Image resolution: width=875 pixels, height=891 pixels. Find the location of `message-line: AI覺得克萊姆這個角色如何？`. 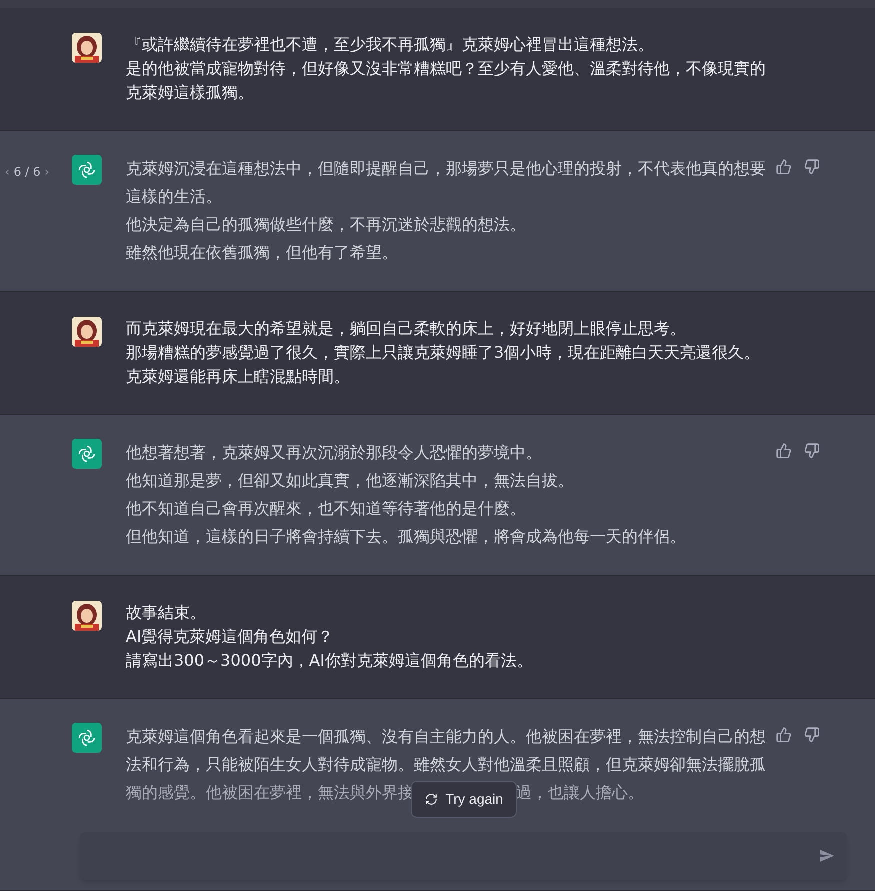

message-line: AI覺得克萊姆這個角色如何？ is located at coordinates (230, 637).